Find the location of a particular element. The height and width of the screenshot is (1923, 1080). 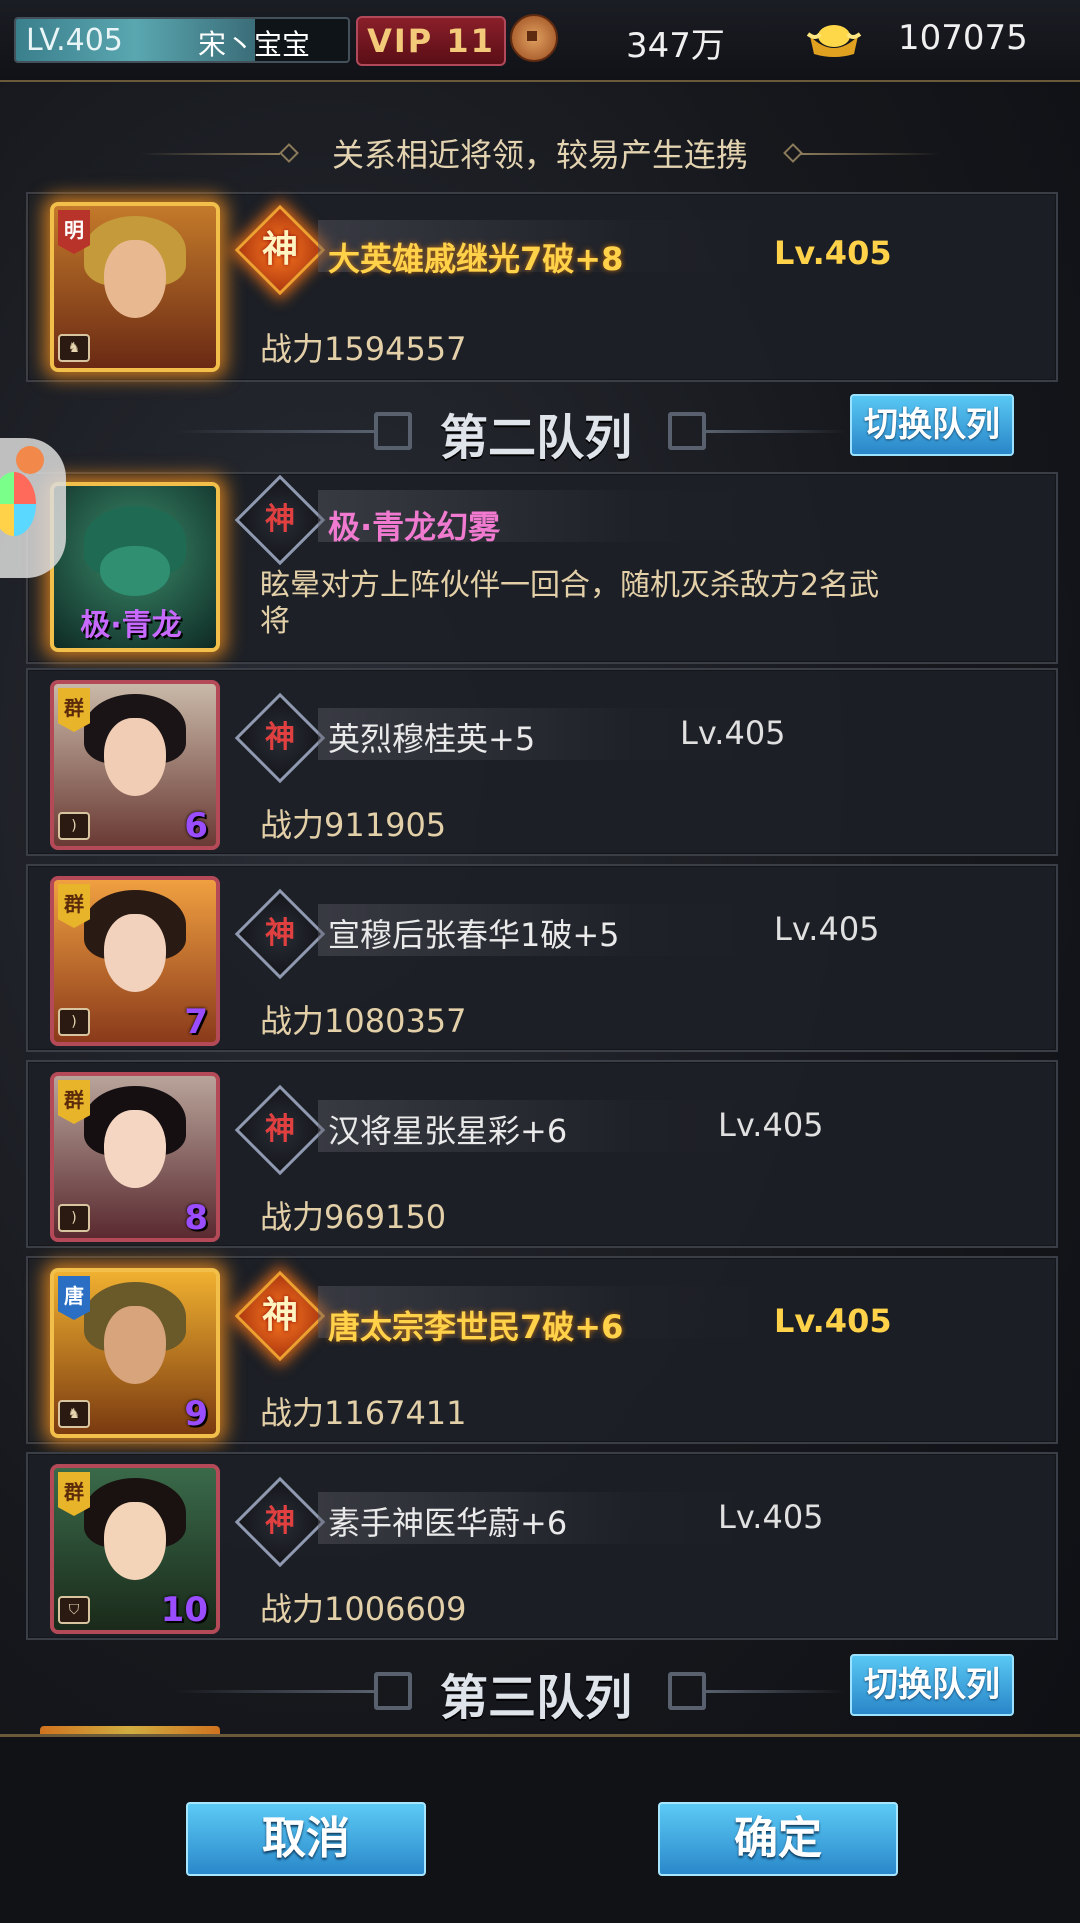

slot-number: 10 is located at coordinates (184, 1610).